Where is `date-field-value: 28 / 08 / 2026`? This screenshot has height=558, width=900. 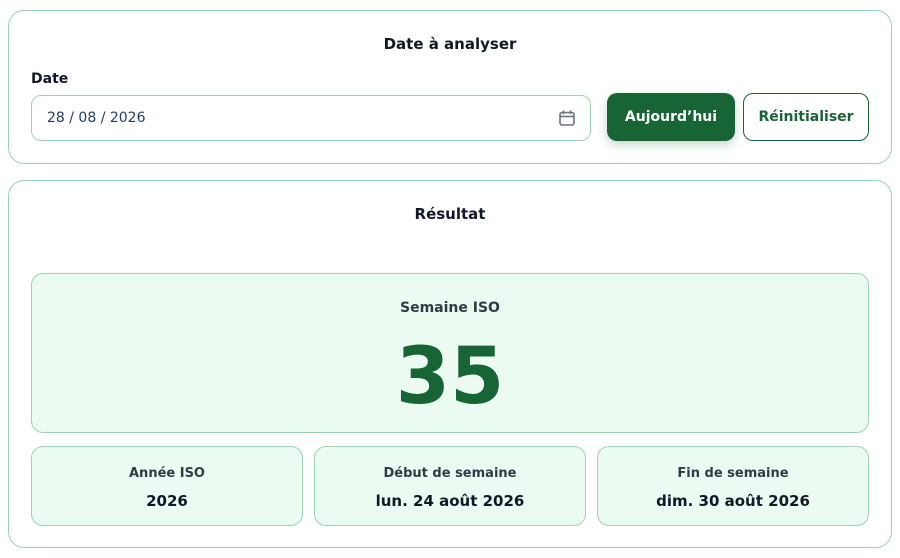
date-field-value: 28 / 08 / 2026 is located at coordinates (96, 118).